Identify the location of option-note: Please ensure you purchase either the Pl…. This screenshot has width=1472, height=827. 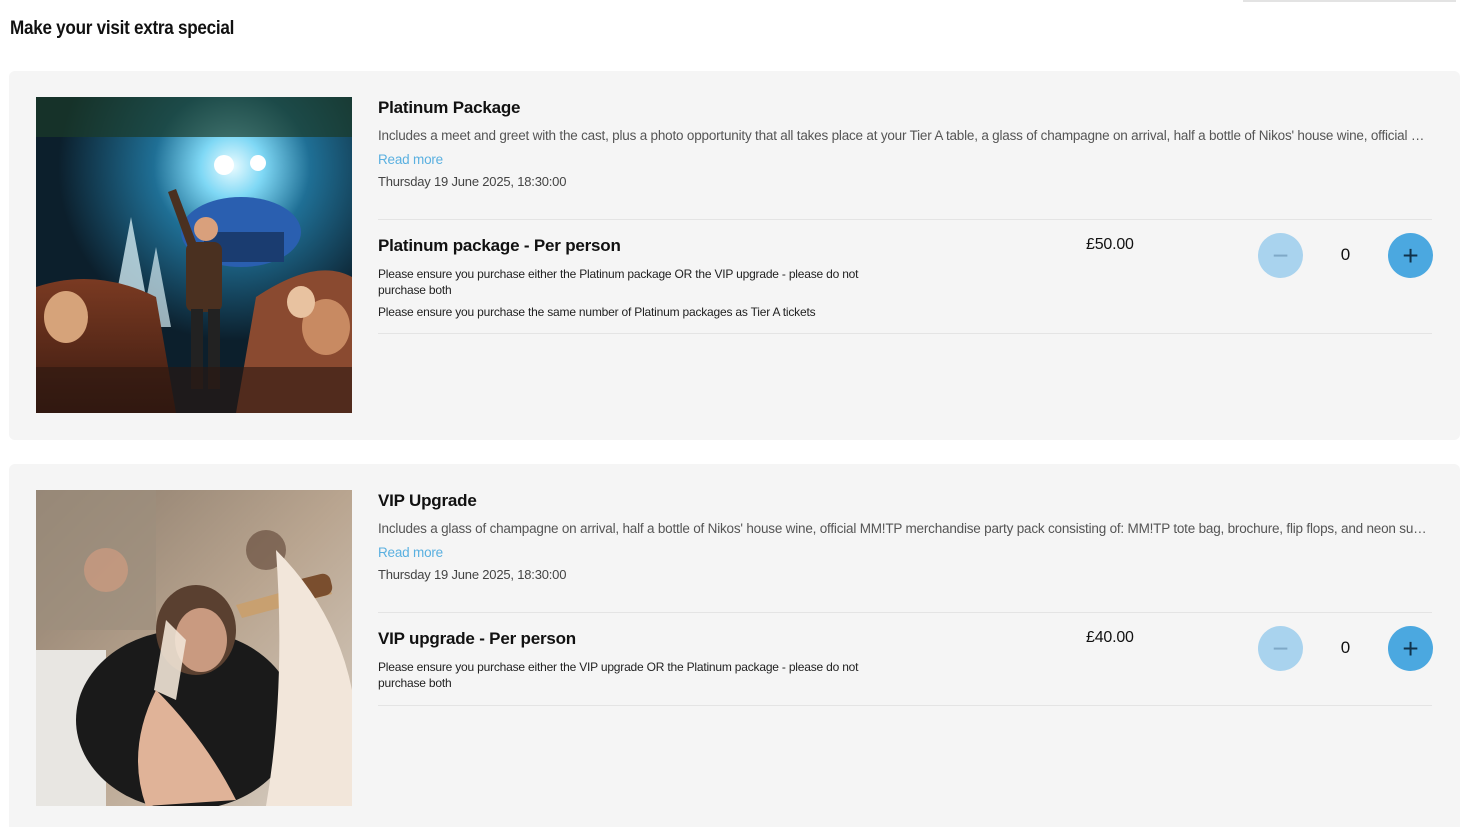
(618, 282).